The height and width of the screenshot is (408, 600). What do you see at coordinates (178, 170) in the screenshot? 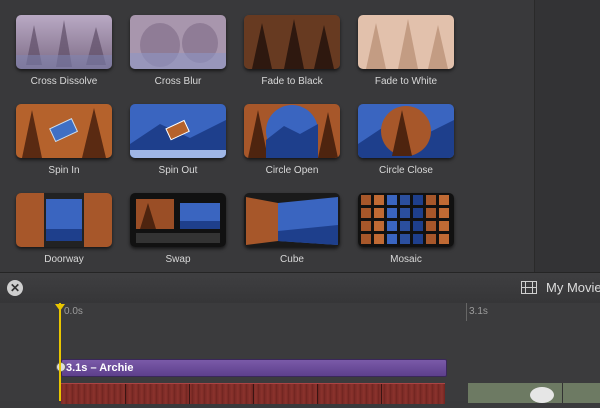
I see `transition-label: Spin Out` at bounding box center [178, 170].